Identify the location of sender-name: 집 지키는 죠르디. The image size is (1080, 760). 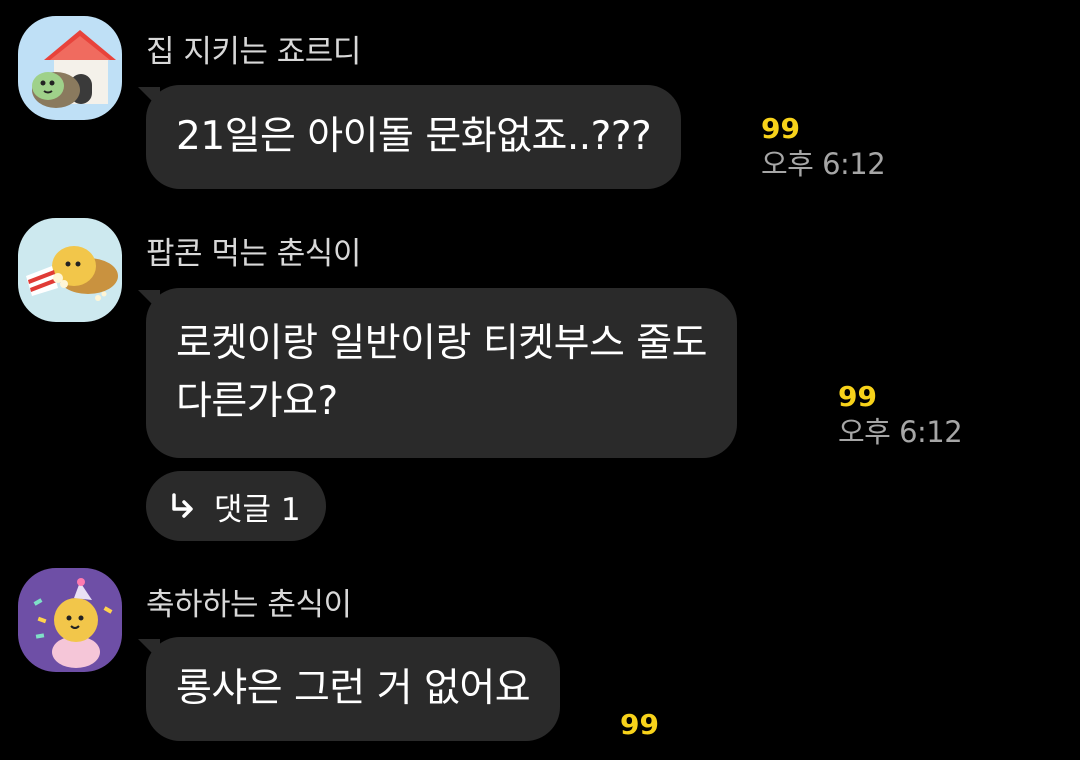
(253, 52).